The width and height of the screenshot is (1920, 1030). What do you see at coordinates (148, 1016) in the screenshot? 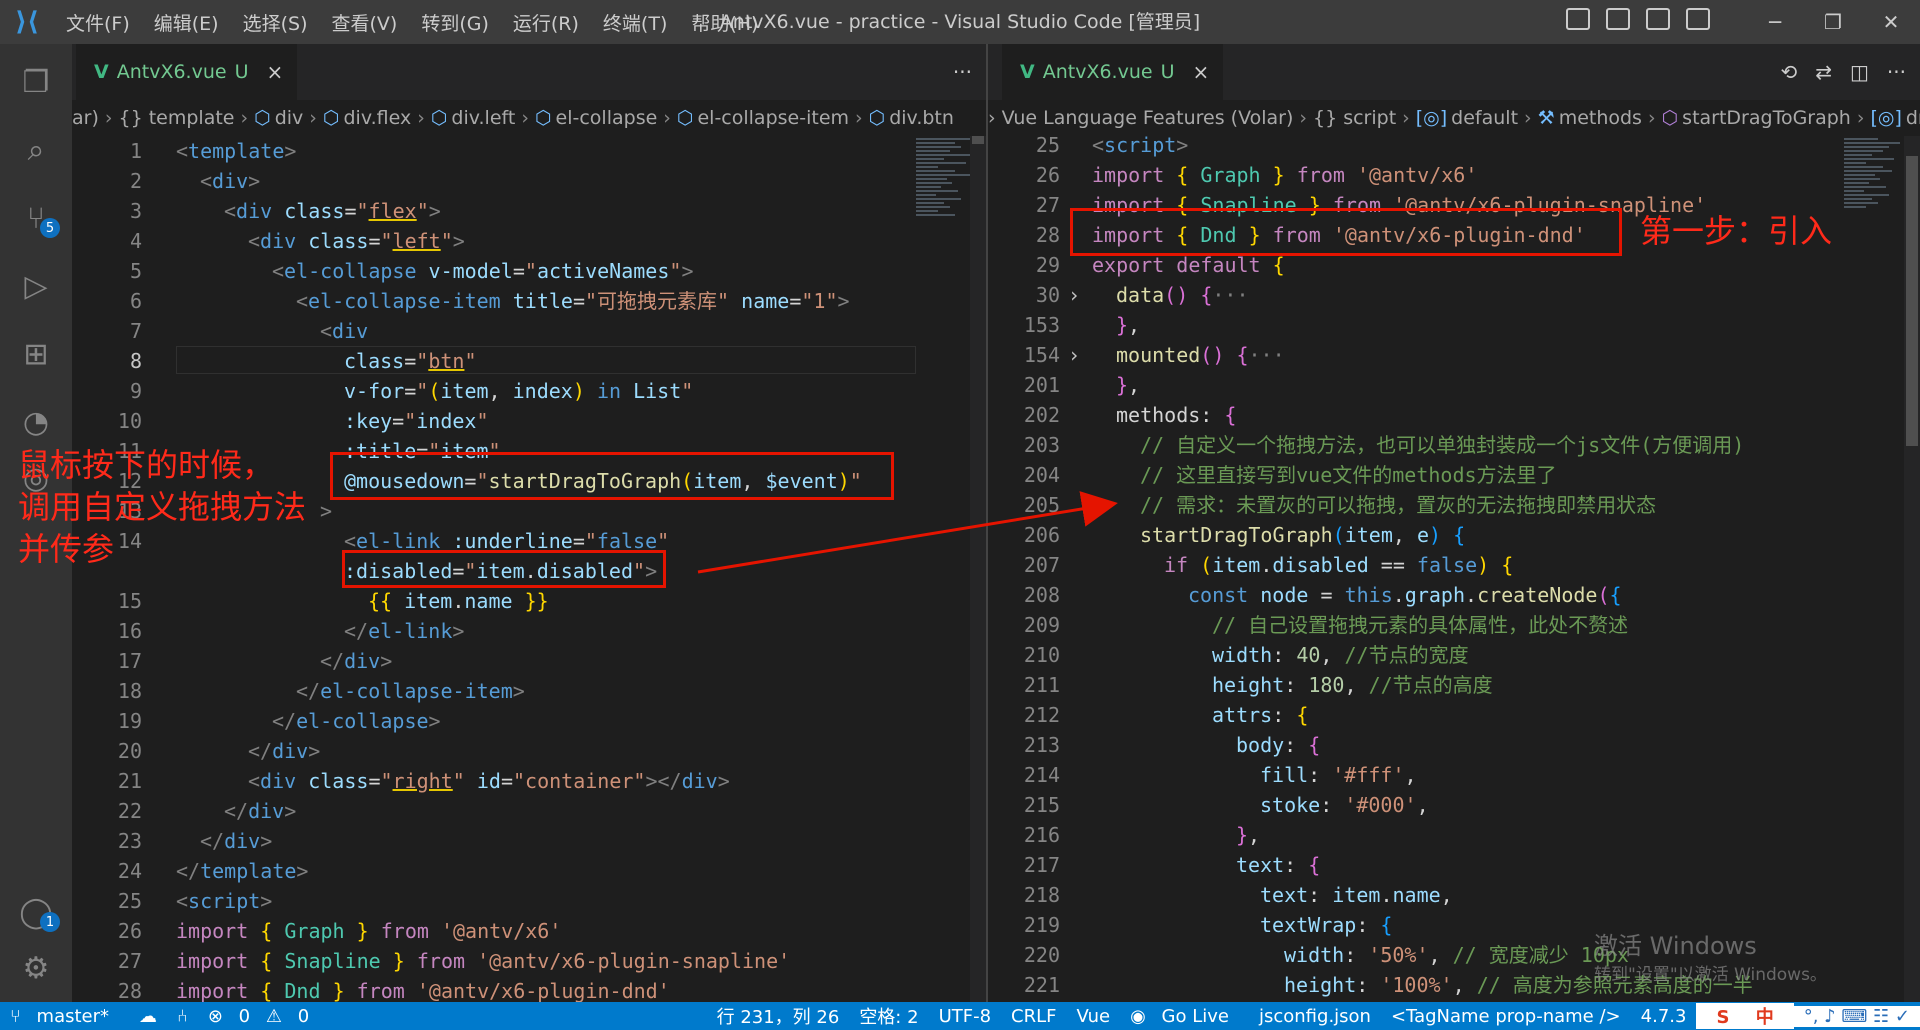
I see `sync-icon: ☁` at bounding box center [148, 1016].